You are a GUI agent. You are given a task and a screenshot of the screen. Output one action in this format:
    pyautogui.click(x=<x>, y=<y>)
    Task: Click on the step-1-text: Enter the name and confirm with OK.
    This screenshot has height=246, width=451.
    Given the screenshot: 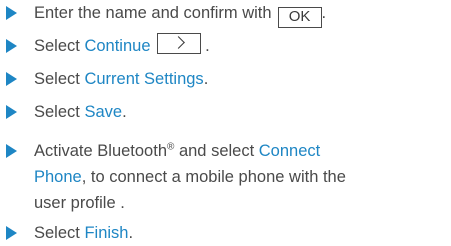 What is the action you would take?
    pyautogui.click(x=180, y=14)
    